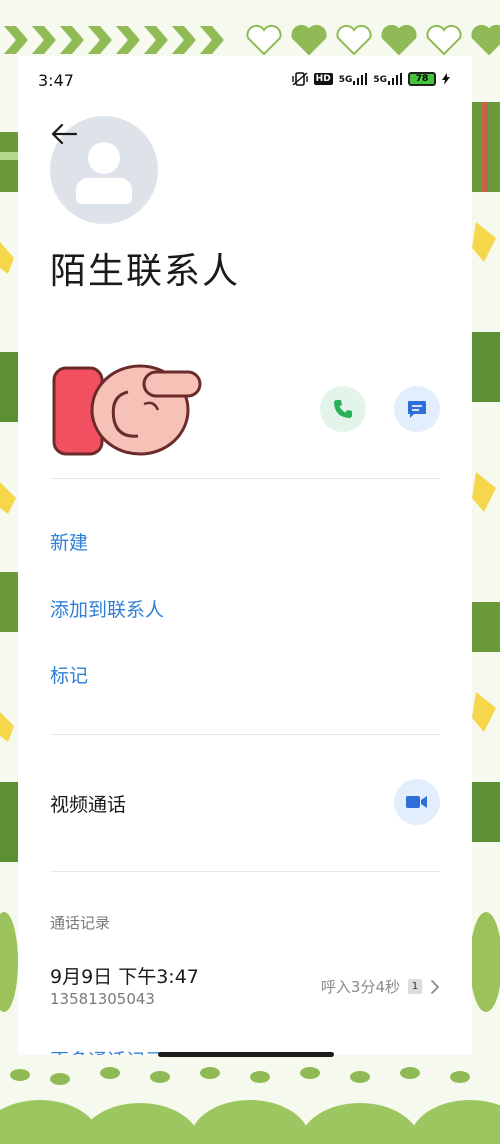 Image resolution: width=500 pixels, height=1144 pixels. What do you see at coordinates (104, 158) in the screenshot?
I see `avatar-head-shape` at bounding box center [104, 158].